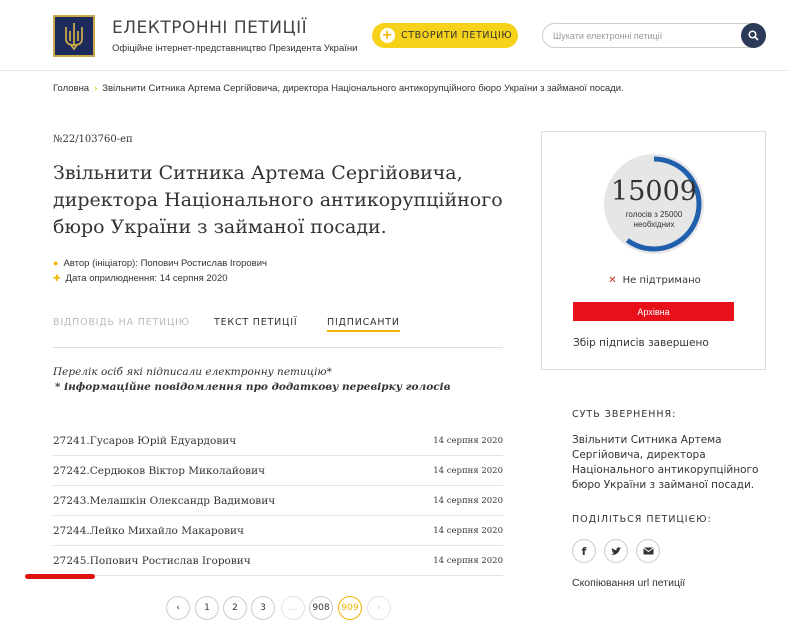 The image size is (788, 626). Describe the element at coordinates (641, 343) in the screenshot. I see `collection-closed-text: Збір підписів завершено` at that location.